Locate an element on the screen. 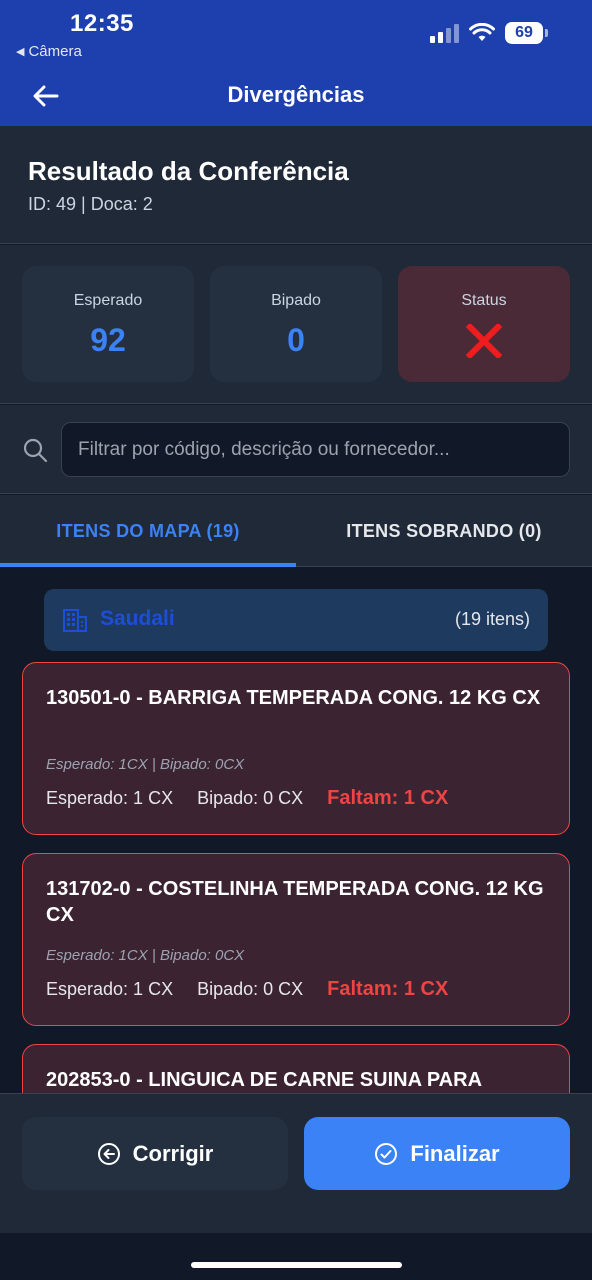 The width and height of the screenshot is (592, 1280). correct-button: Corrigir is located at coordinates (155, 1153).